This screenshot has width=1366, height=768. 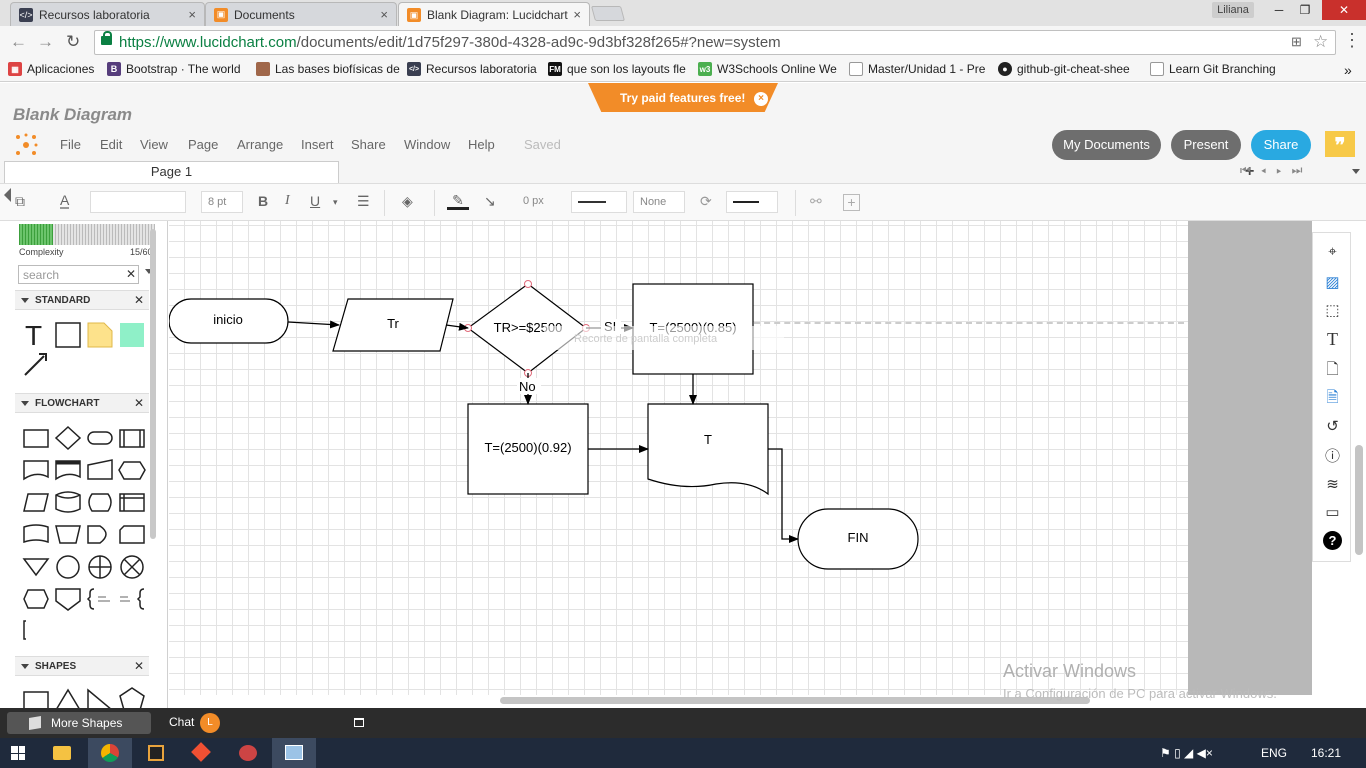 I want to click on forward-icon: →, so click(x=45, y=42).